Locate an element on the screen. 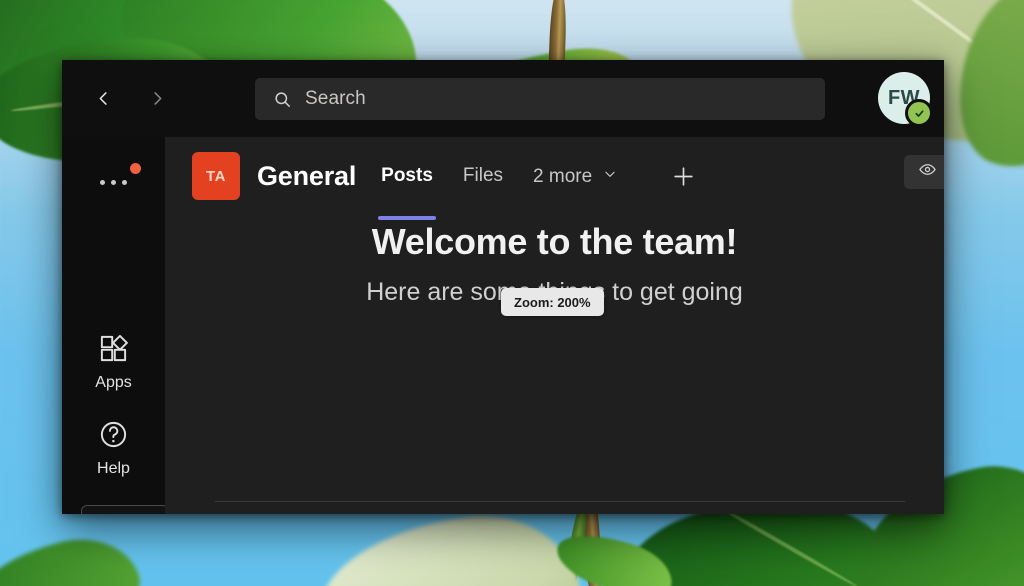 This screenshot has width=1024, height=586. left-app-rail: Apps Help is located at coordinates (115, 325).